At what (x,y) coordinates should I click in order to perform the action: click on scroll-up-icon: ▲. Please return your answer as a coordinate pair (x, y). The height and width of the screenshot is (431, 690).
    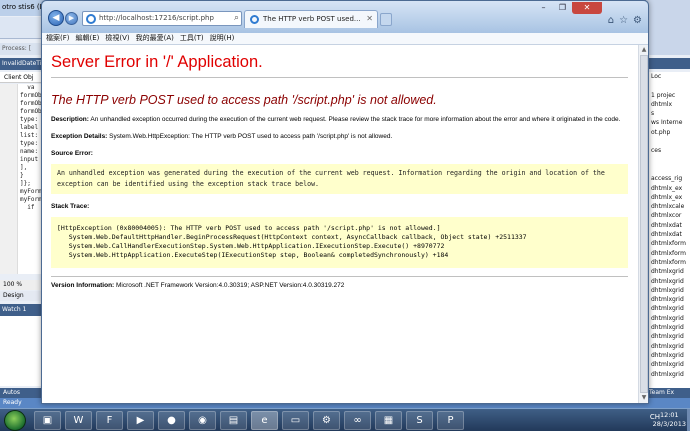
    Looking at the image, I should click on (644, 50).